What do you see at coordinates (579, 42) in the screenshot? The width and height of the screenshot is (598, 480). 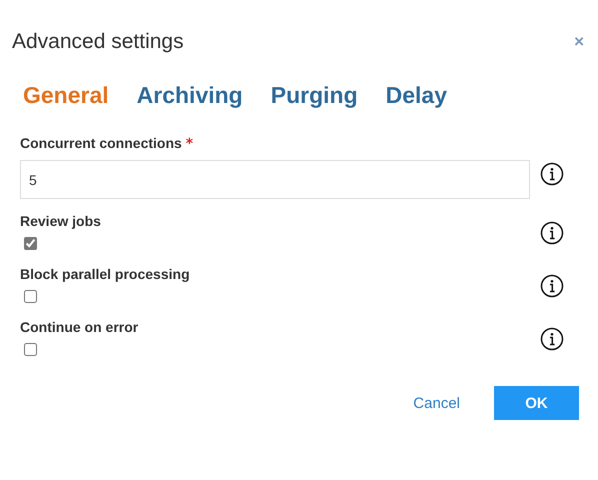 I see `close-button: ×` at bounding box center [579, 42].